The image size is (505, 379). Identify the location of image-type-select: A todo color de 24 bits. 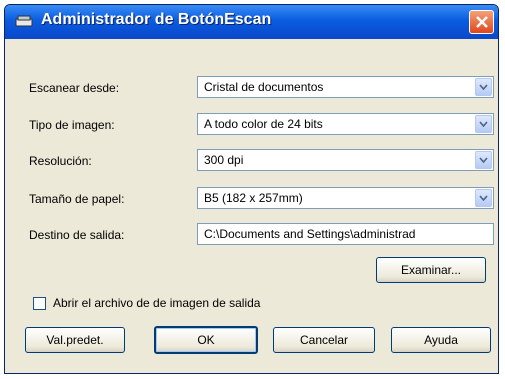
(345, 124).